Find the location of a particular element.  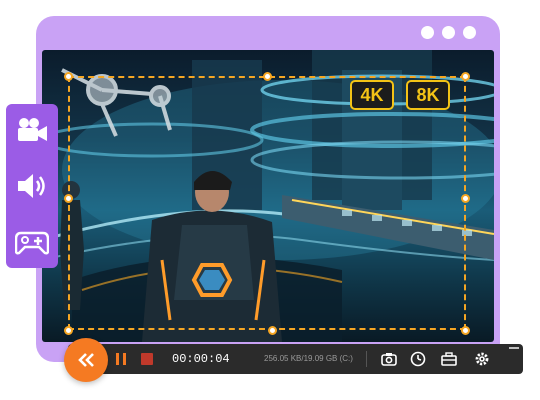

recording-control-bar: 00:00:04 256.05 KB/19.09 GB (C:) is located at coordinates (295, 359).